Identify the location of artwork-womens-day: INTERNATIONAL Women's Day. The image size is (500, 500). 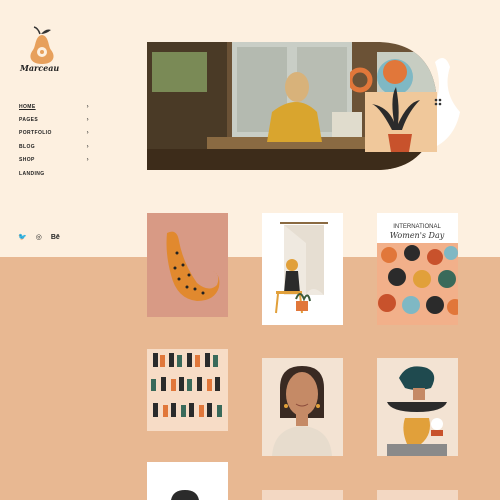
(417, 269).